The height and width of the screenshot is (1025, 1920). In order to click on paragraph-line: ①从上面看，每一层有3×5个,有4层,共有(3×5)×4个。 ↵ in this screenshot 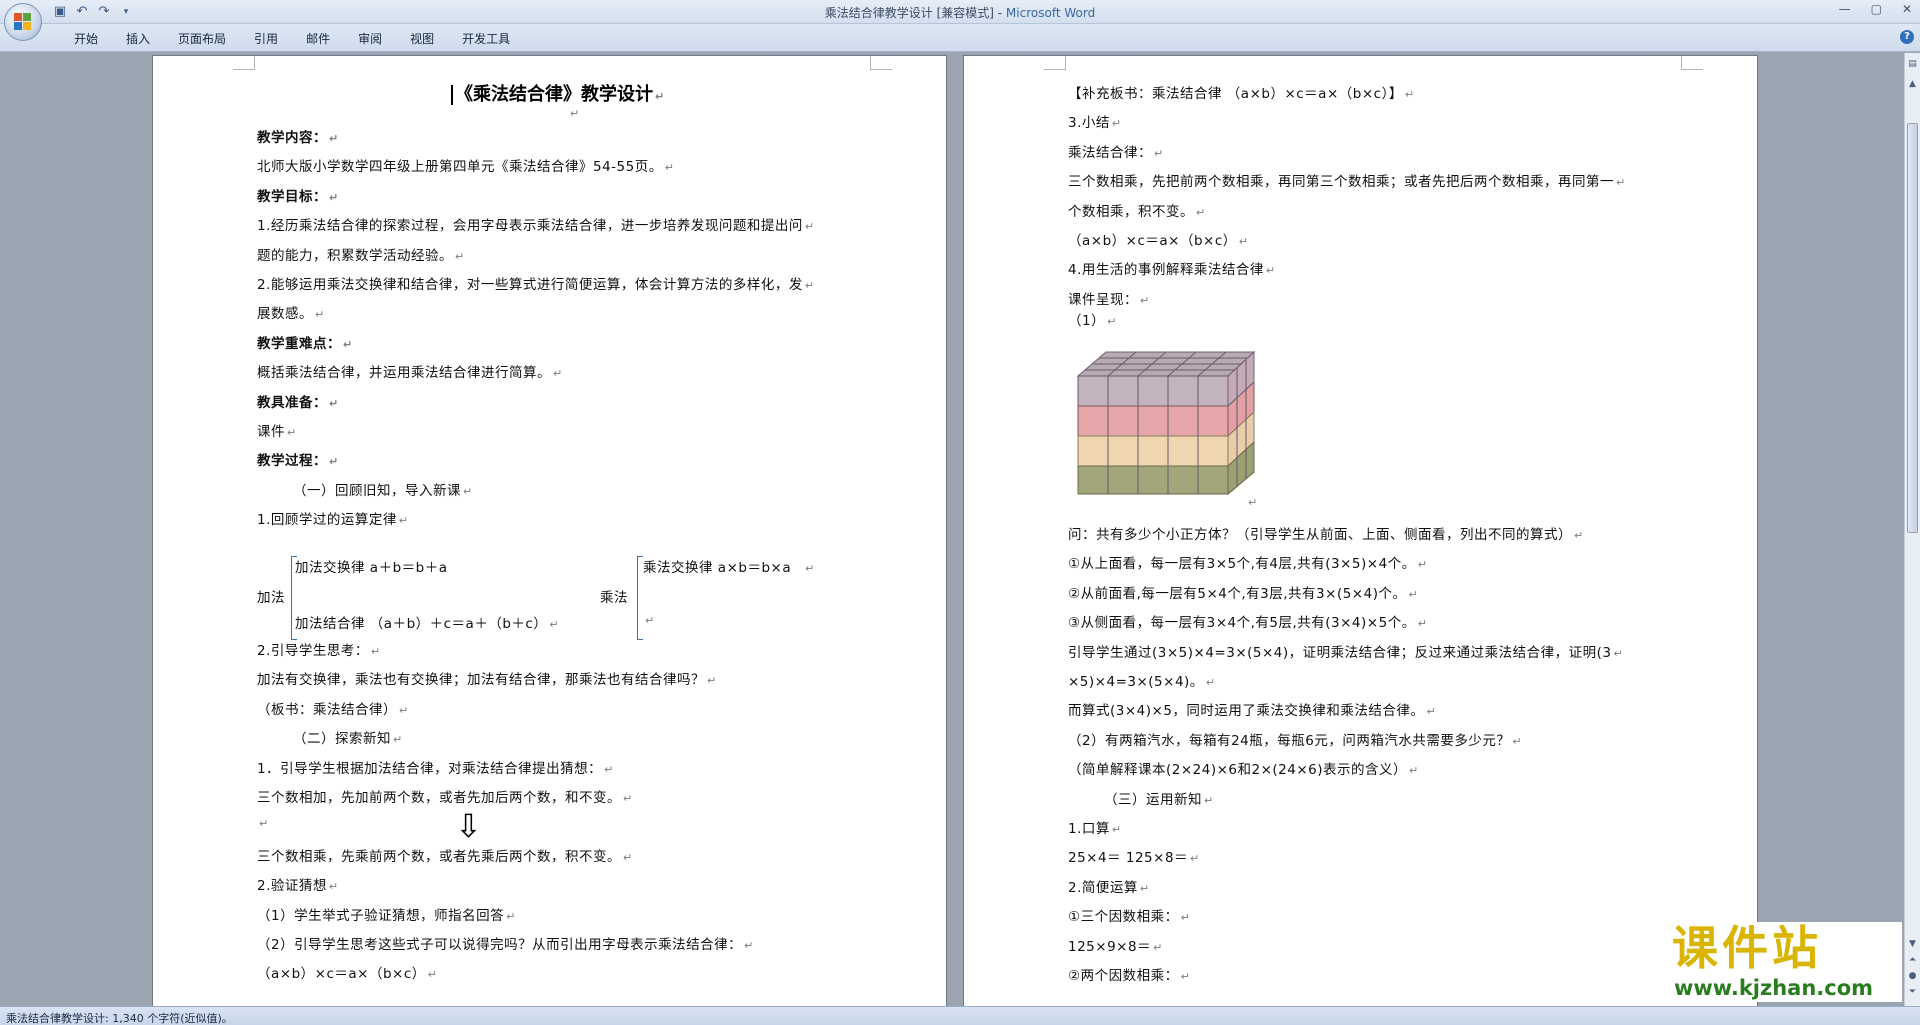, I will do `click(1247, 562)`.